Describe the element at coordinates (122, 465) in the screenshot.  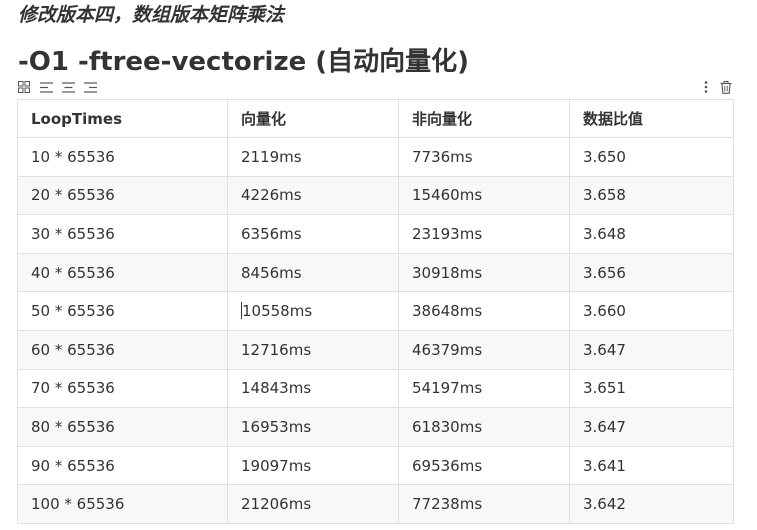
I see `cell-looptimes: 90 * 65536` at that location.